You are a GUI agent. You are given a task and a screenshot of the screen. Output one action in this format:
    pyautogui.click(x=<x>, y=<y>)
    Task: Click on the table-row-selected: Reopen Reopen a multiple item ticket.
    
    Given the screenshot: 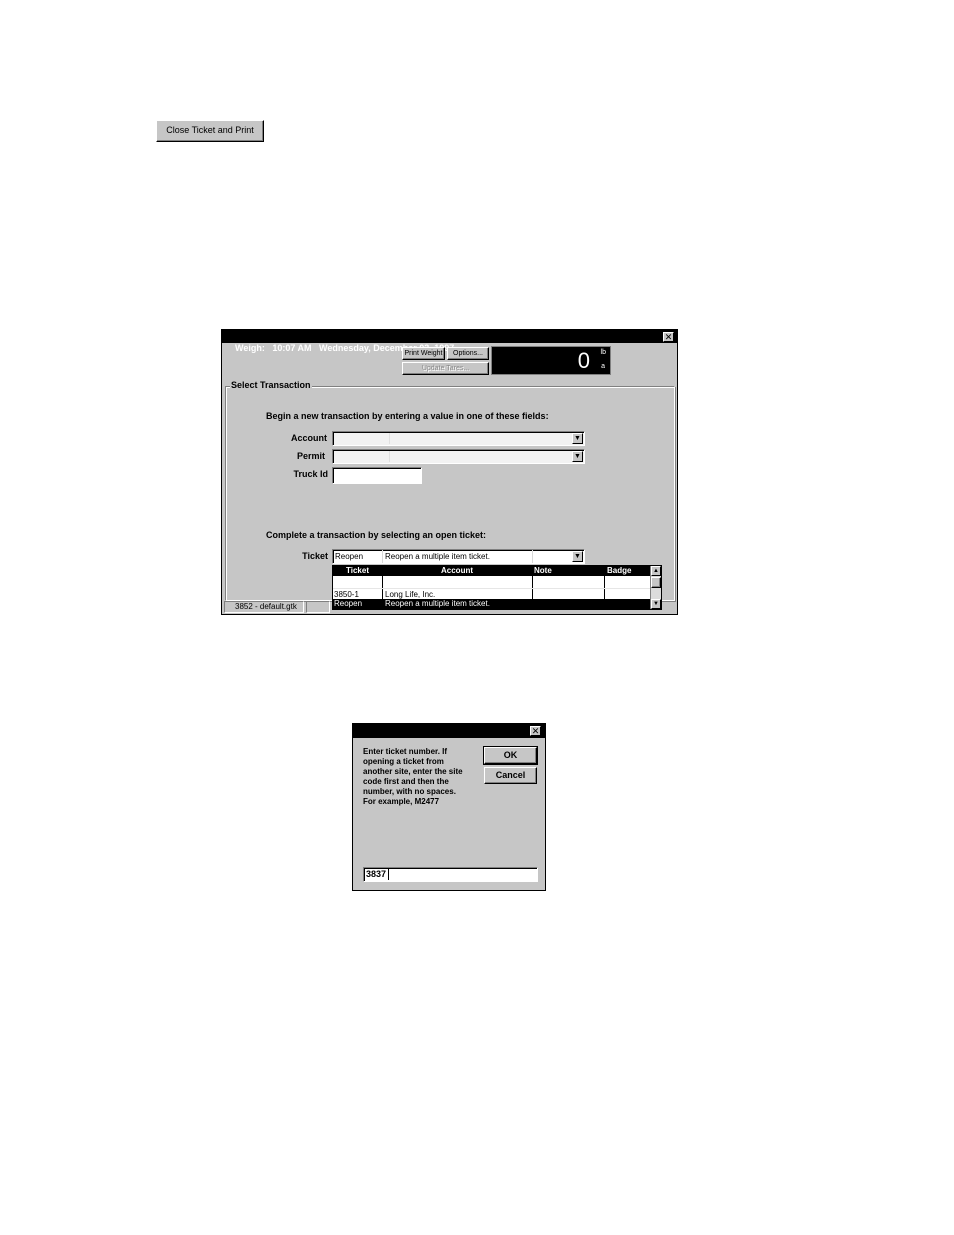 What is the action you would take?
    pyautogui.click(x=491, y=604)
    